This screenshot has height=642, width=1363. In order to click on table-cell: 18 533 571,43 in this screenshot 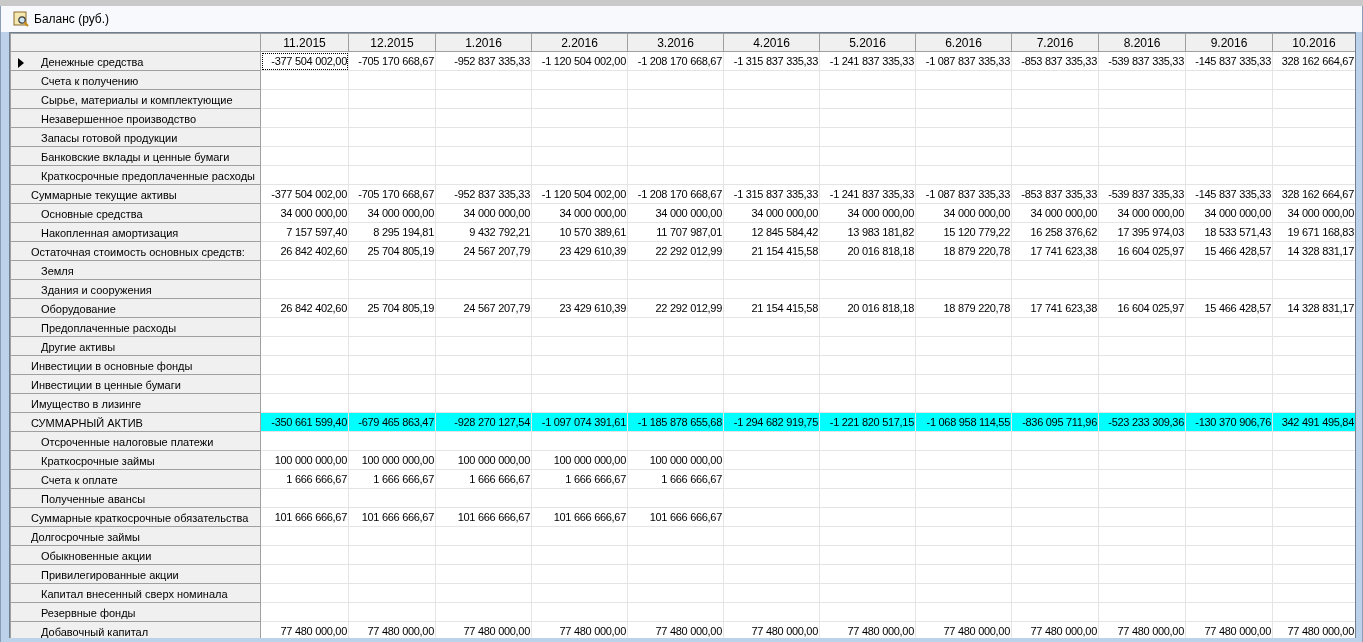, I will do `click(1229, 232)`.